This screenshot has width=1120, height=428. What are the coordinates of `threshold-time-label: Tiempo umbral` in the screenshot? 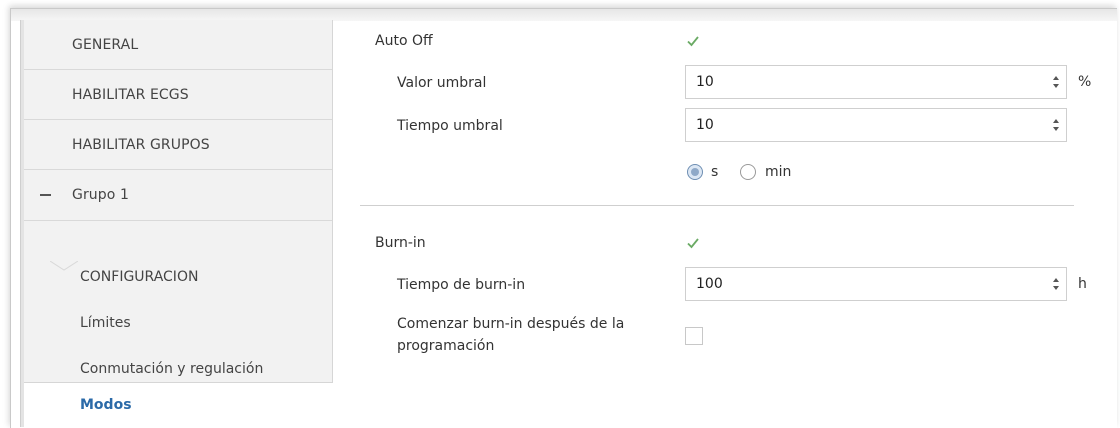 It's located at (450, 126).